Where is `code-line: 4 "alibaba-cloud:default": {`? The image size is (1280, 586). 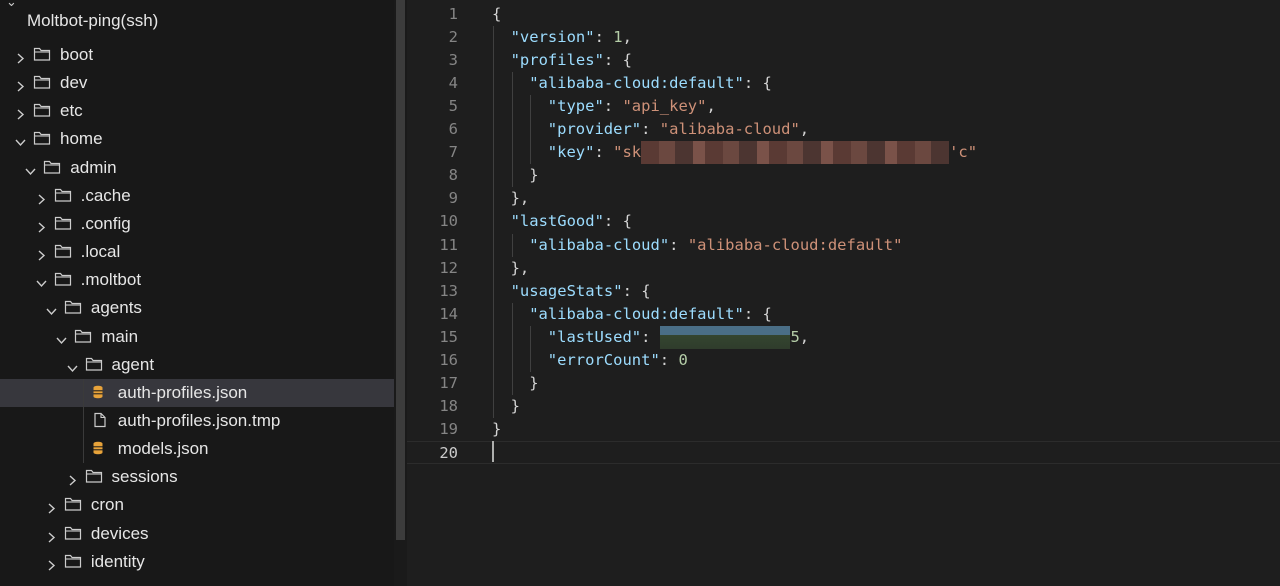 code-line: 4 "alibaba-cloud:default": { is located at coordinates (843, 83).